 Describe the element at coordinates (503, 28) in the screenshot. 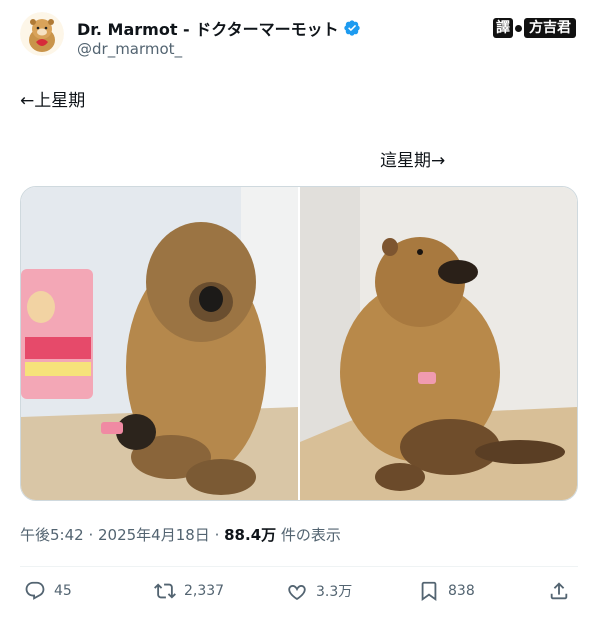

I see `watermark-part1: 譯` at that location.